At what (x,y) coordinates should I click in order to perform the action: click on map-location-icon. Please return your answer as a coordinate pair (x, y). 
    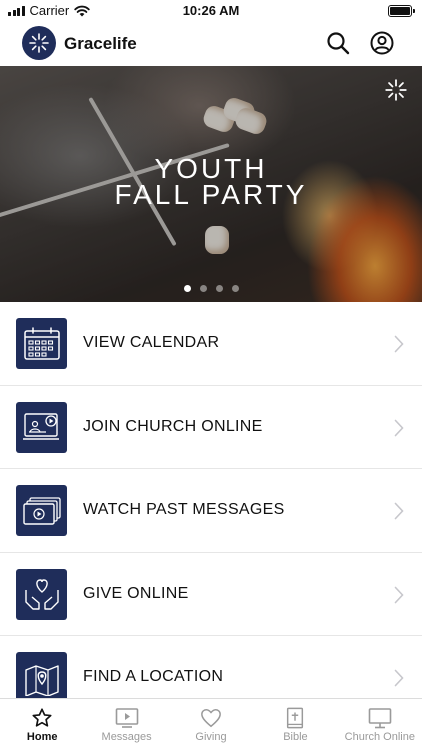
    Looking at the image, I should click on (41, 677).